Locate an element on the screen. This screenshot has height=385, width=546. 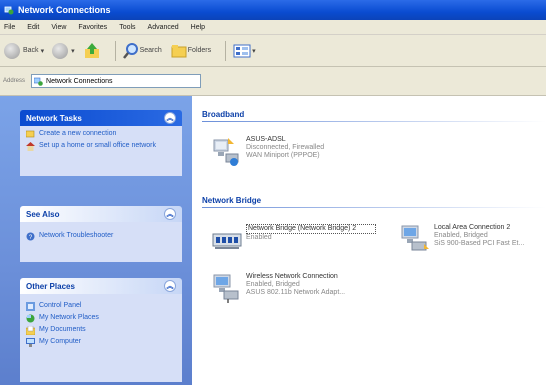
menu-tools: Tools is located at coordinates (127, 27).